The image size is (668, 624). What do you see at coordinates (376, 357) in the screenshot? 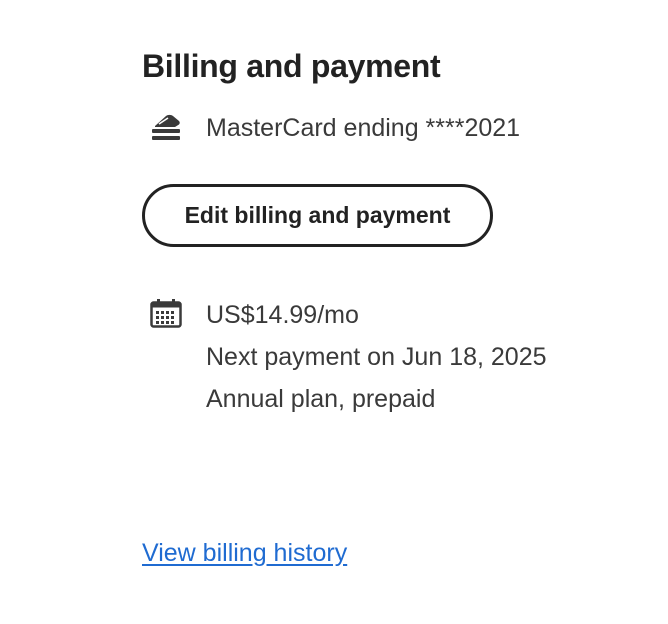
I see `next-payment-date: Next payment on Jun 18, 2025` at bounding box center [376, 357].